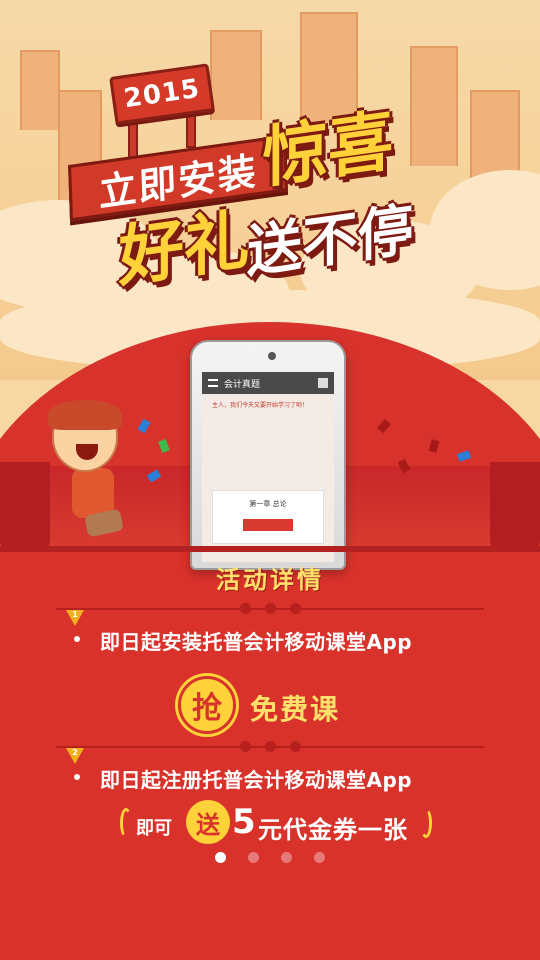 The height and width of the screenshot is (960, 540). I want to click on app-title: 会计真题, so click(242, 384).